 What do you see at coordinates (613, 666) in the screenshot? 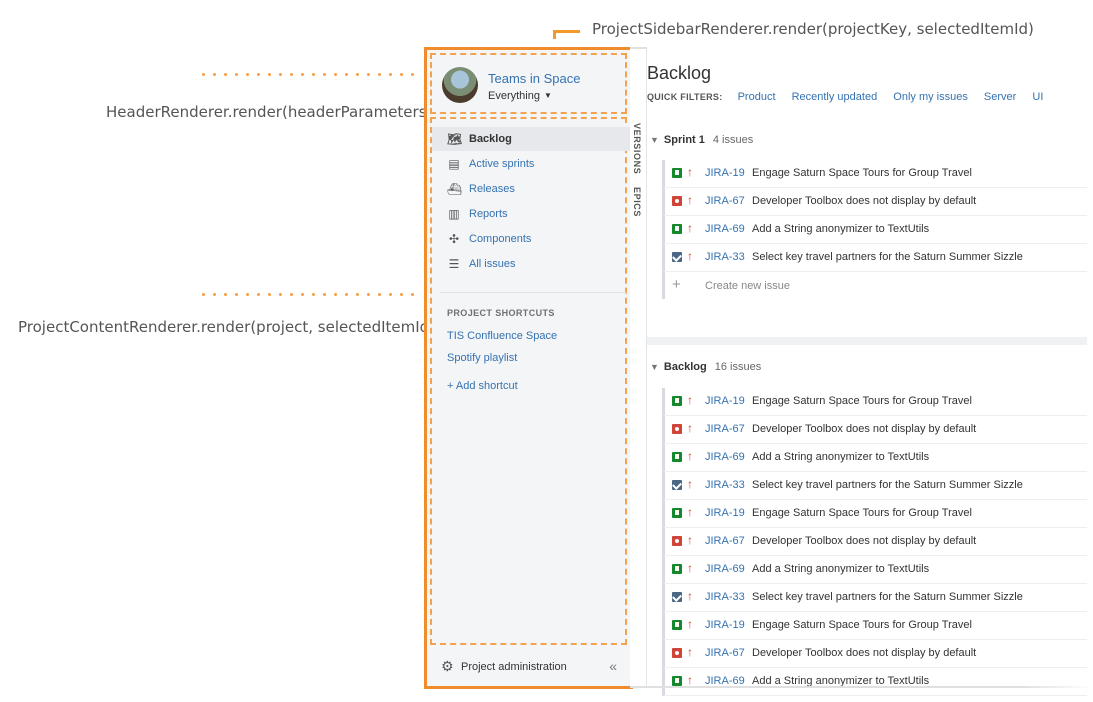
I see `collapse-sidebar-button: «` at bounding box center [613, 666].